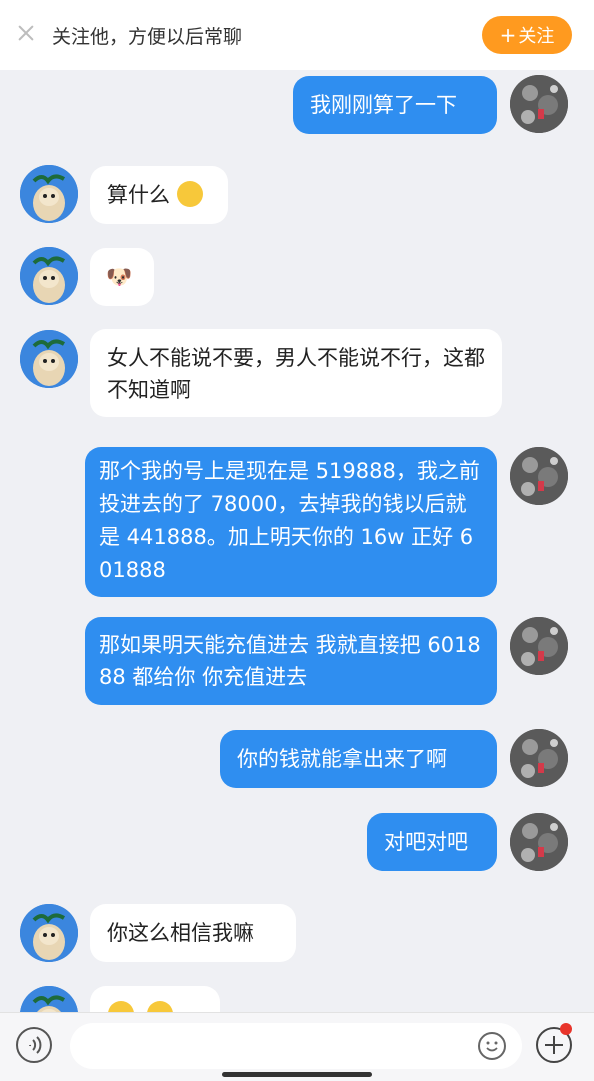  Describe the element at coordinates (383, 105) in the screenshot. I see `message-text: 我刚刚算了一下` at that location.